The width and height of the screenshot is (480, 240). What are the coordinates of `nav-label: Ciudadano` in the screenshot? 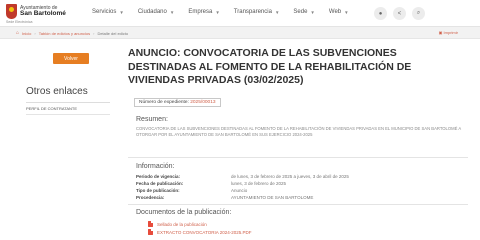 It's located at (152, 12).